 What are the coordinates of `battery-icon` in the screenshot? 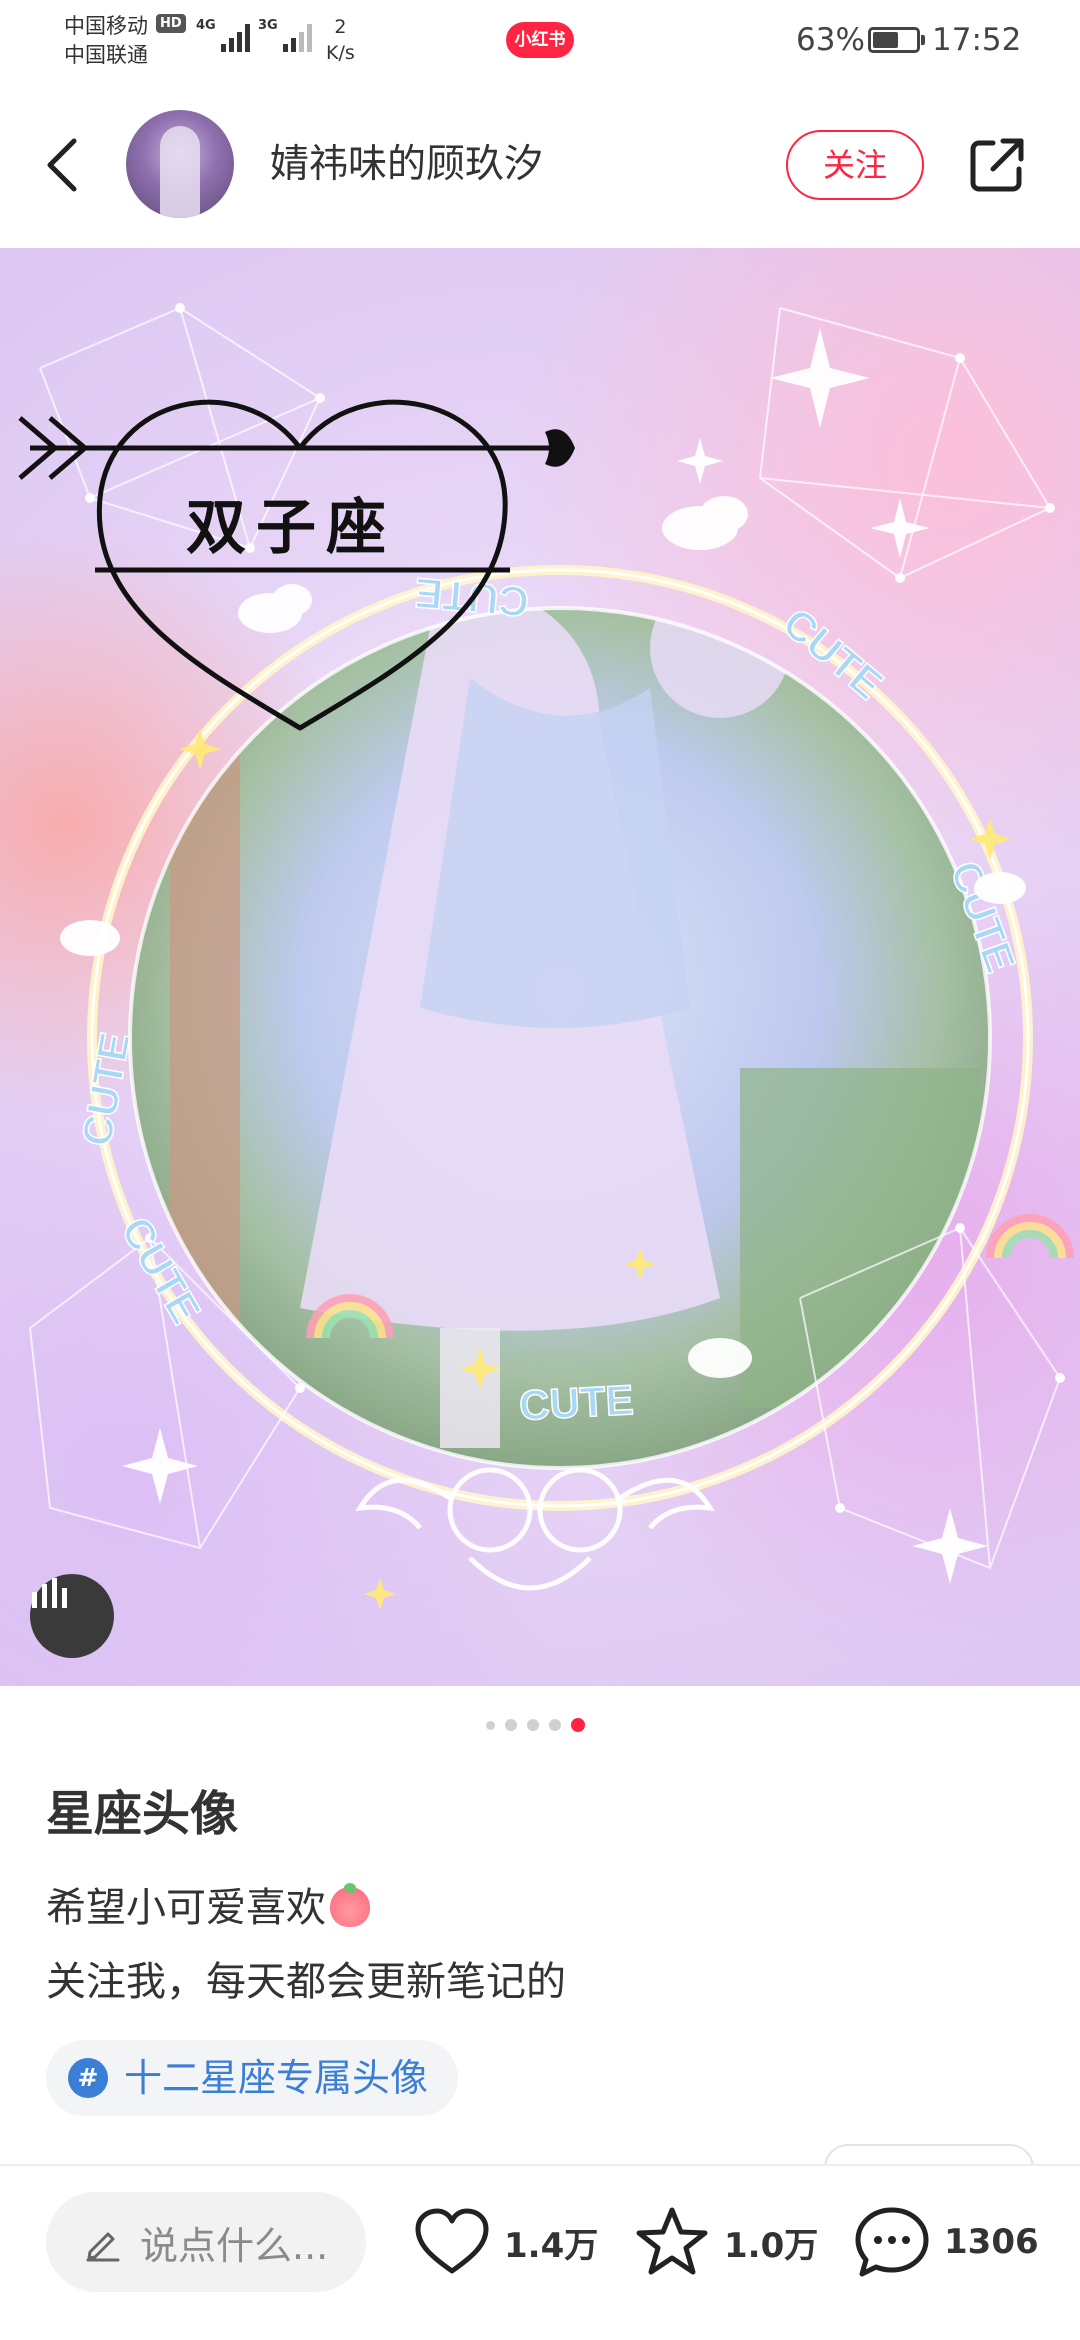 It's located at (896, 40).